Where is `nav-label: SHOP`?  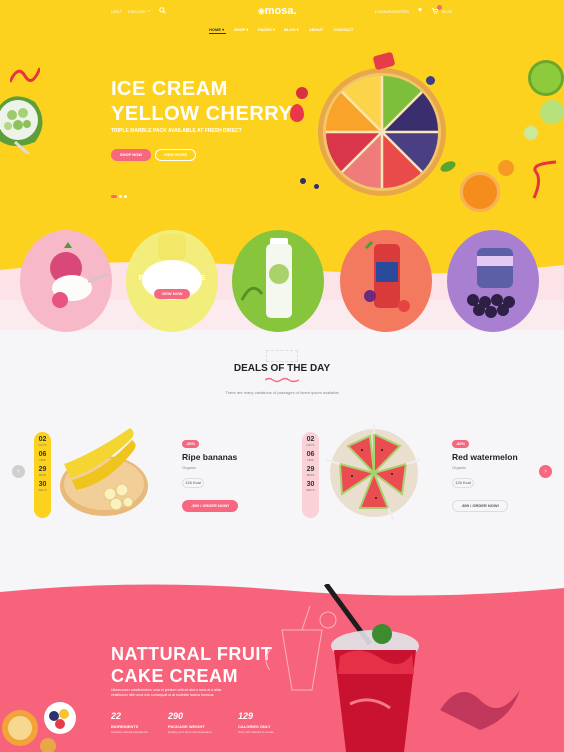 nav-label: SHOP is located at coordinates (240, 29).